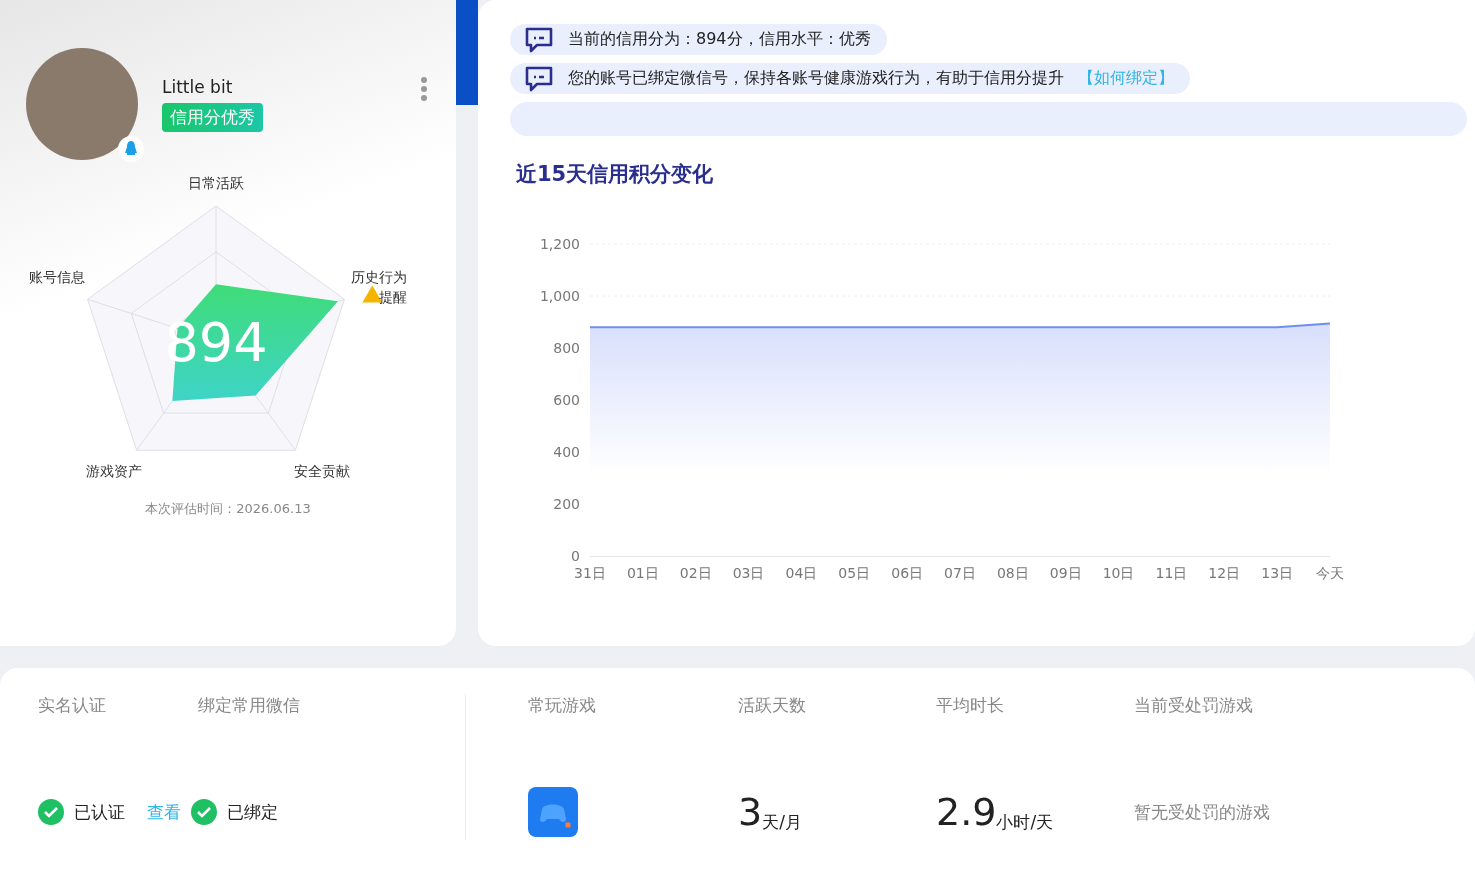 Image resolution: width=1475 pixels, height=870 pixels. What do you see at coordinates (1025, 823) in the screenshot?
I see `stat-unit: 小时/天` at bounding box center [1025, 823].